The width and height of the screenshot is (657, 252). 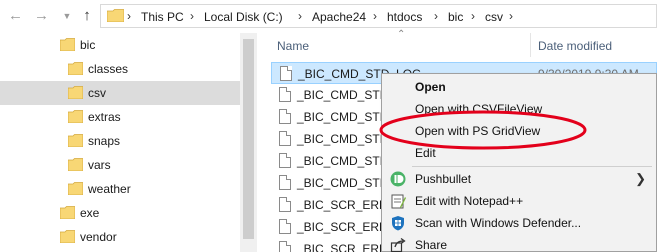 I want to click on recent-locations-chevron-icon: ▼, so click(x=67, y=16).